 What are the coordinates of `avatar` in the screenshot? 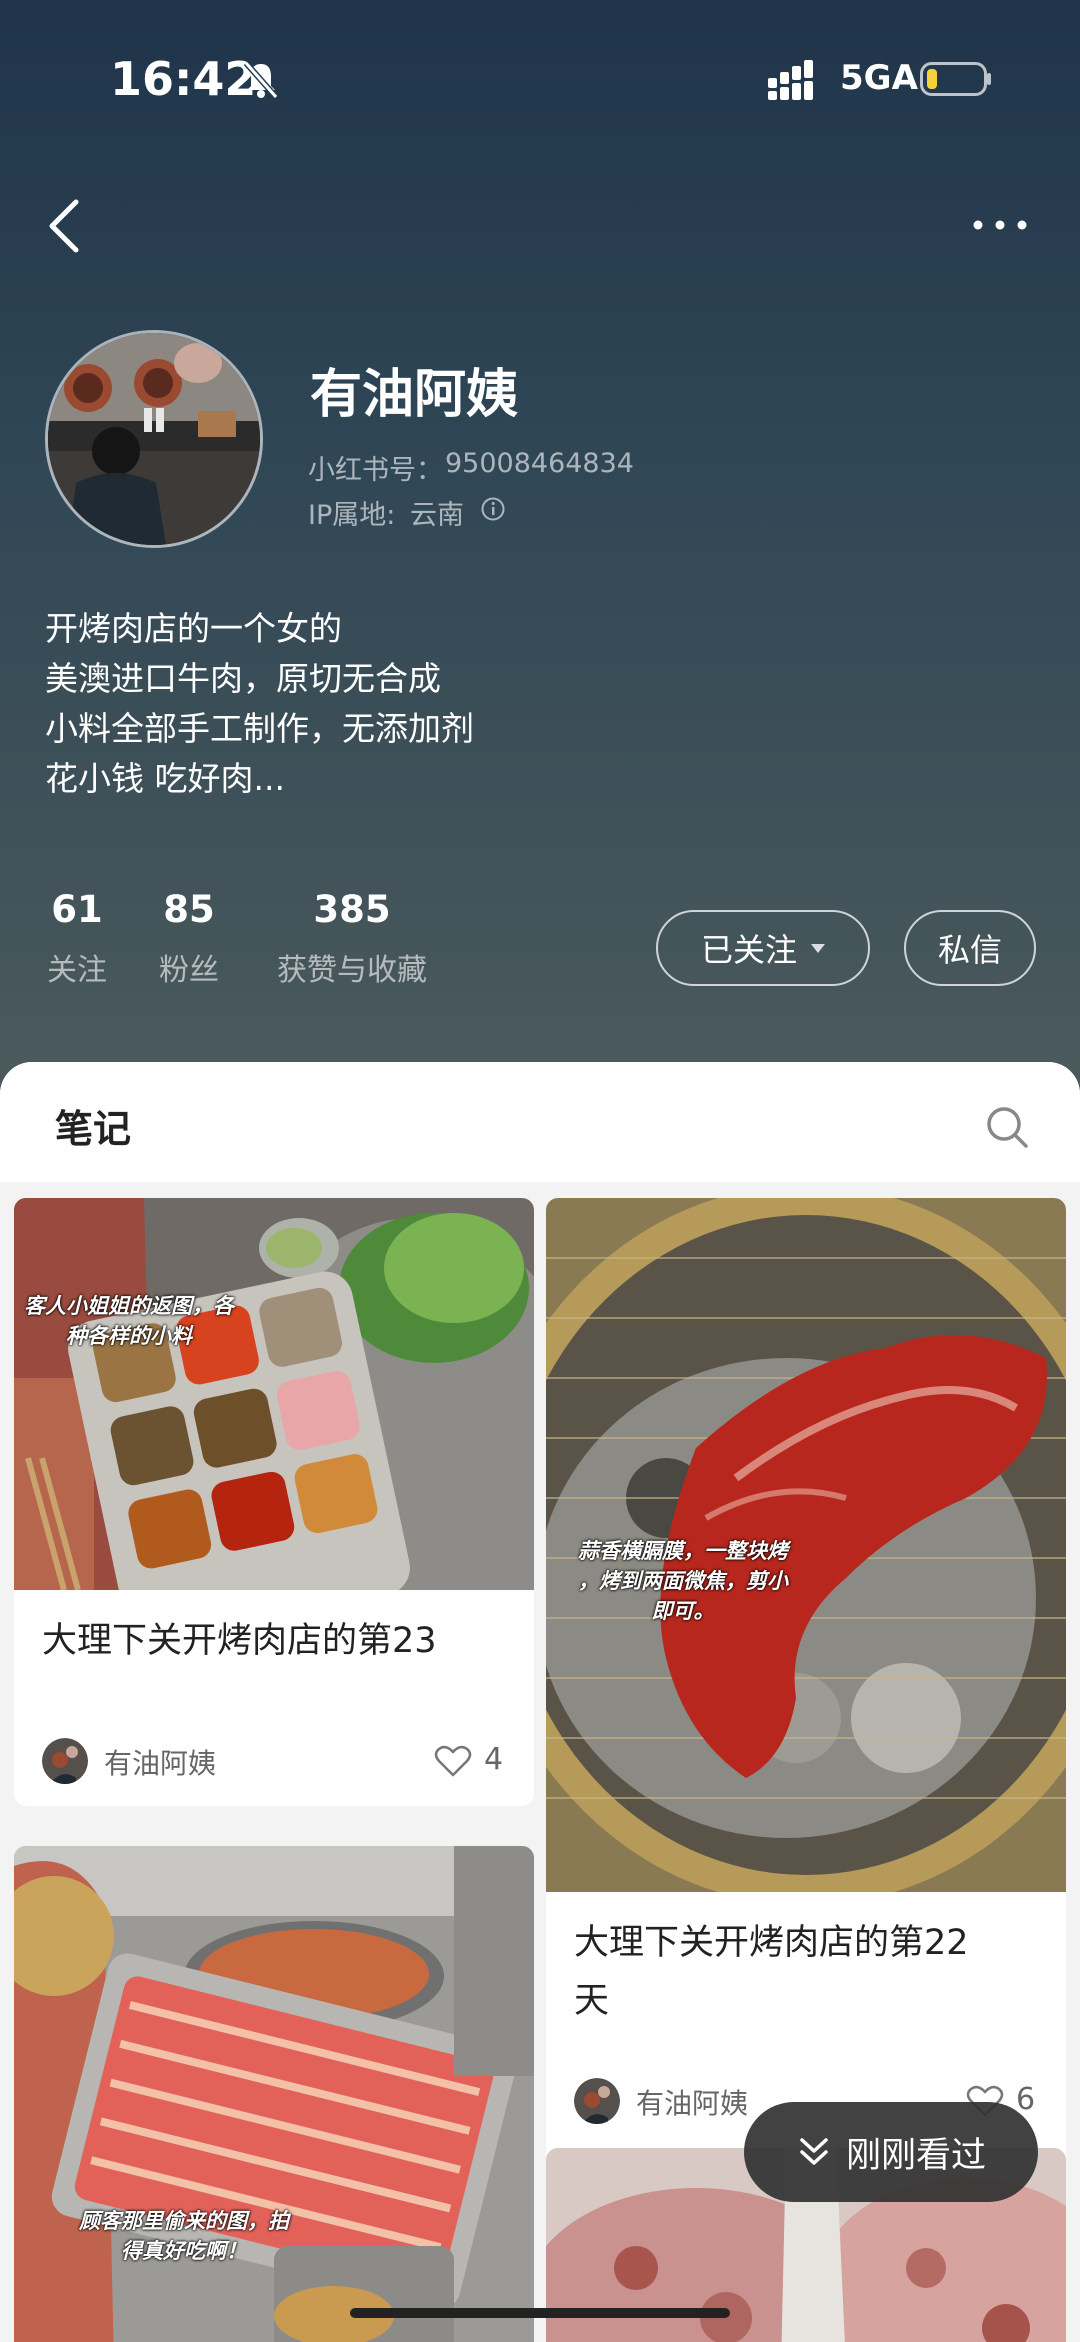 It's located at (154, 439).